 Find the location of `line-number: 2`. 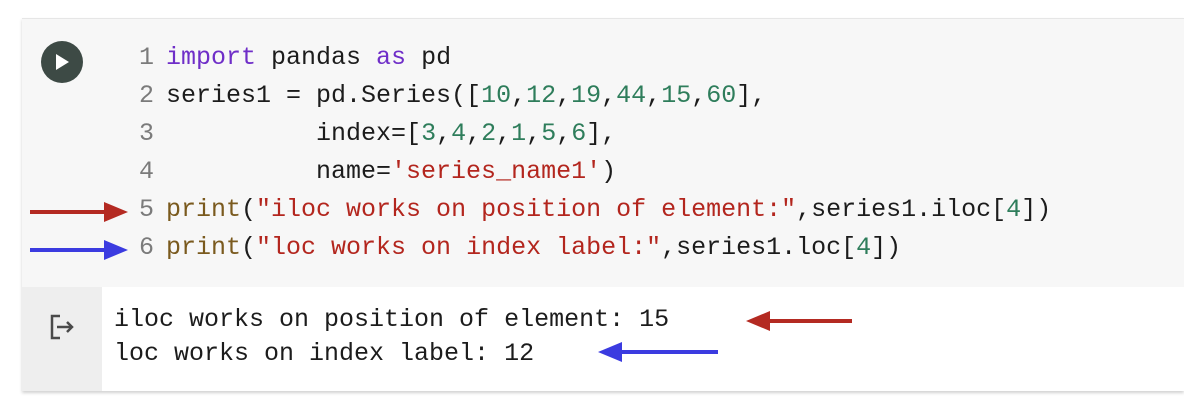

line-number: 2 is located at coordinates (146, 95).